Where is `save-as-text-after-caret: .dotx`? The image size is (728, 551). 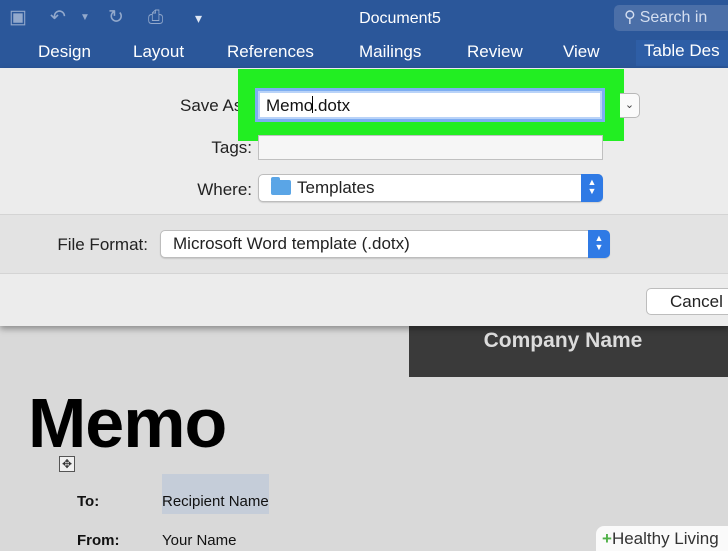
save-as-text-after-caret: .dotx is located at coordinates (332, 105).